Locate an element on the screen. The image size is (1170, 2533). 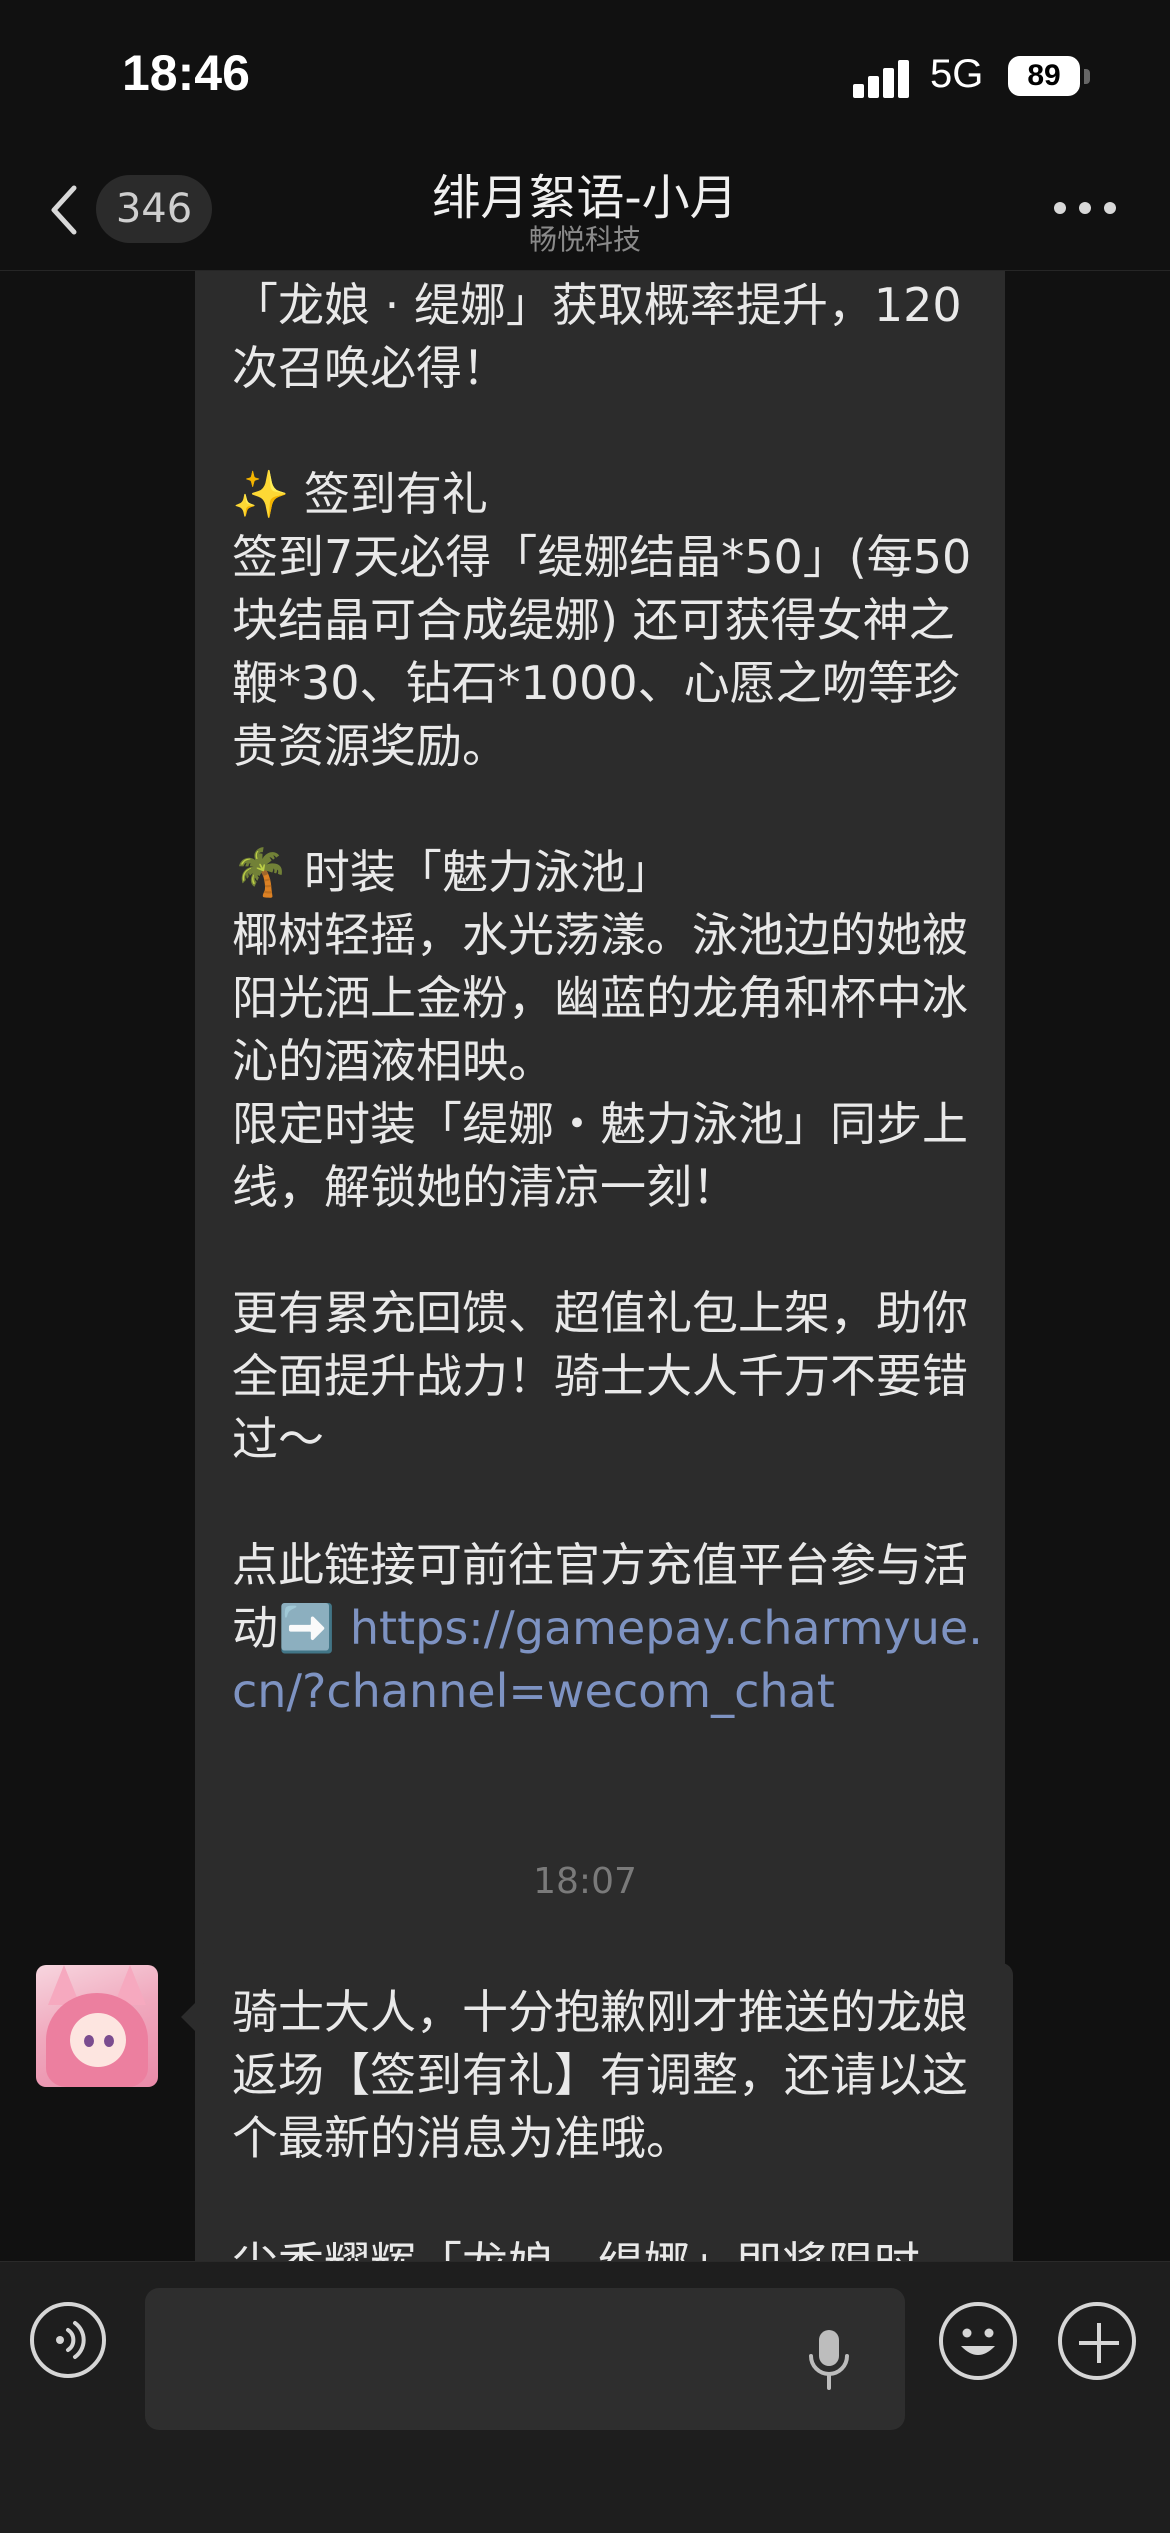
message-timestamp: 18:07 is located at coordinates (585, 1881).